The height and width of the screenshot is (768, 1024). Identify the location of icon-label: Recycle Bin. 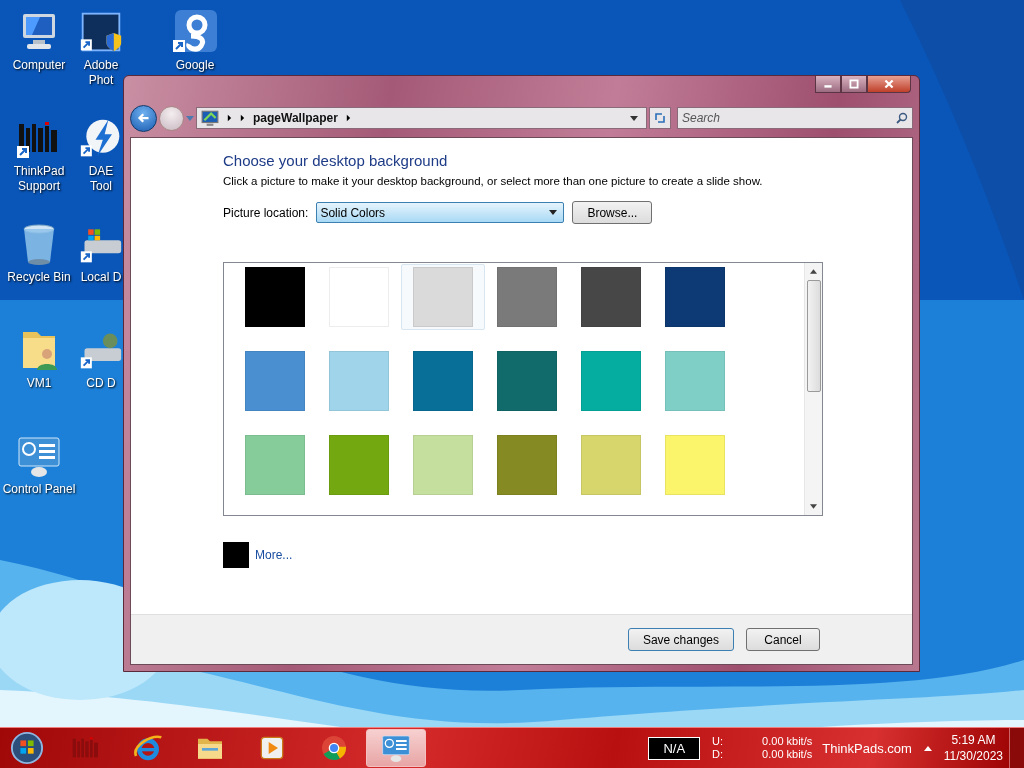
(39, 277).